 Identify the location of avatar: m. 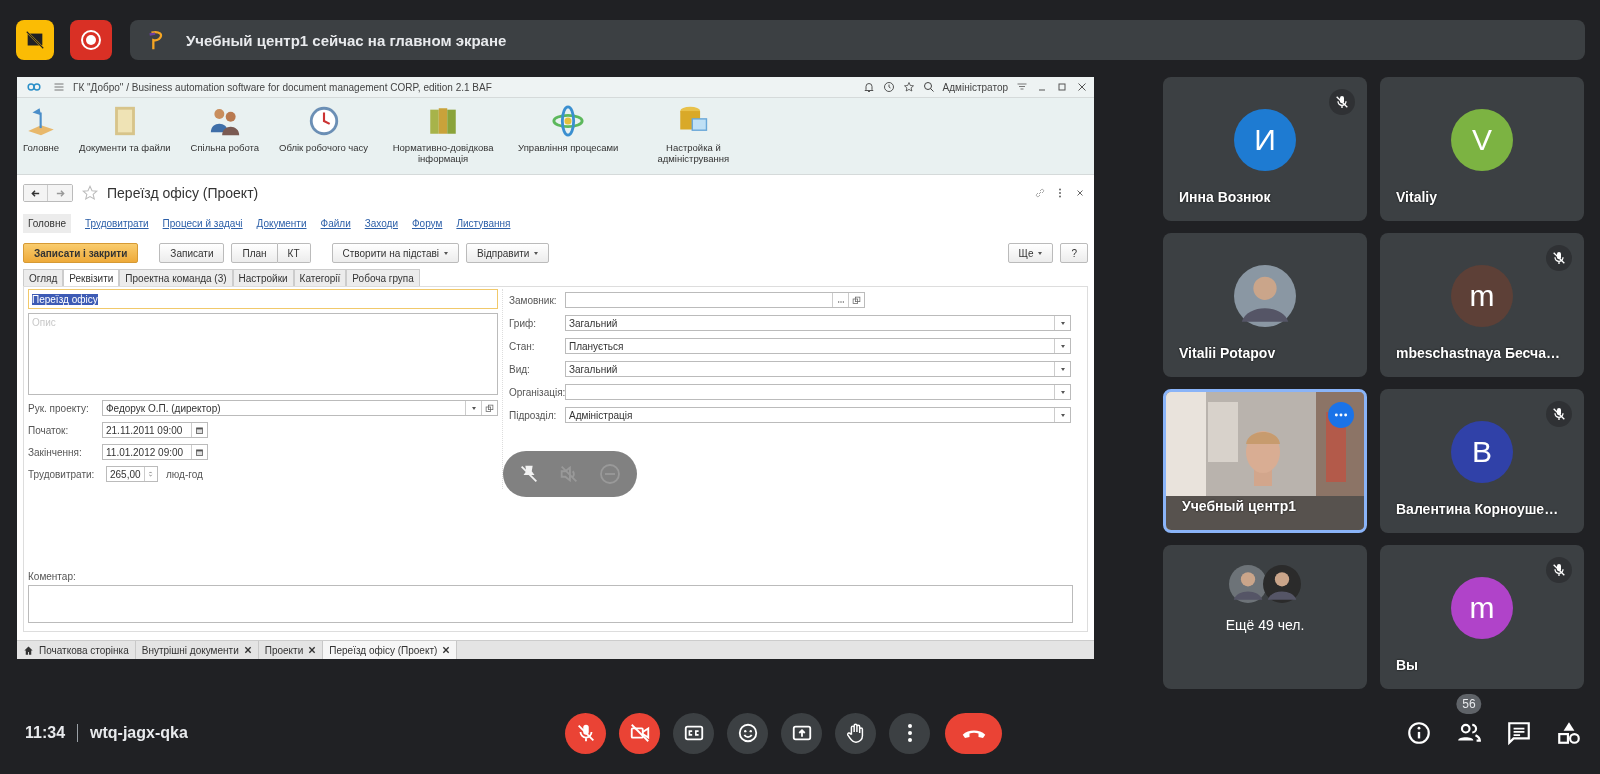
(1482, 608).